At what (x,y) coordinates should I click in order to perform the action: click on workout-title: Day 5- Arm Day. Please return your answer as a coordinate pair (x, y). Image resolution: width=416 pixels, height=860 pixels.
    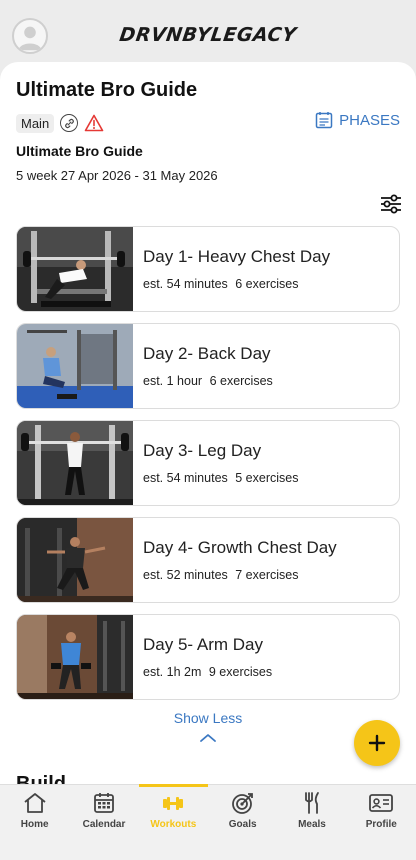
    Looking at the image, I should click on (203, 644).